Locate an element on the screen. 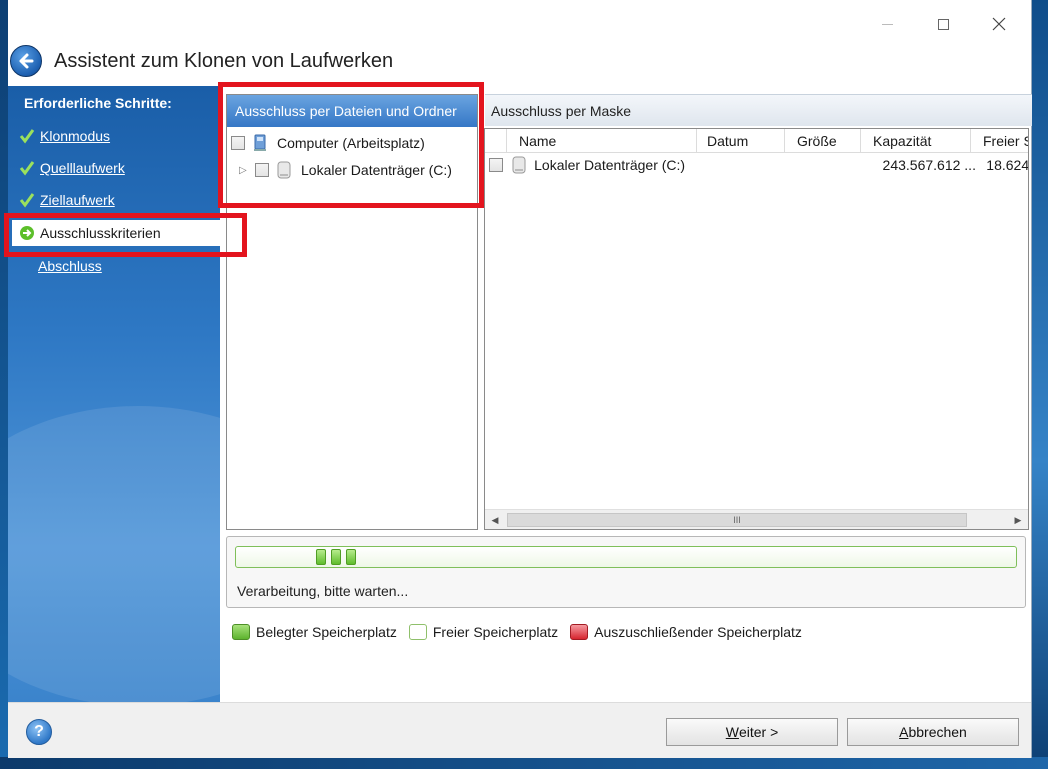 This screenshot has width=1048, height=769. scroll-right-icon: ▶ is located at coordinates (1018, 520).